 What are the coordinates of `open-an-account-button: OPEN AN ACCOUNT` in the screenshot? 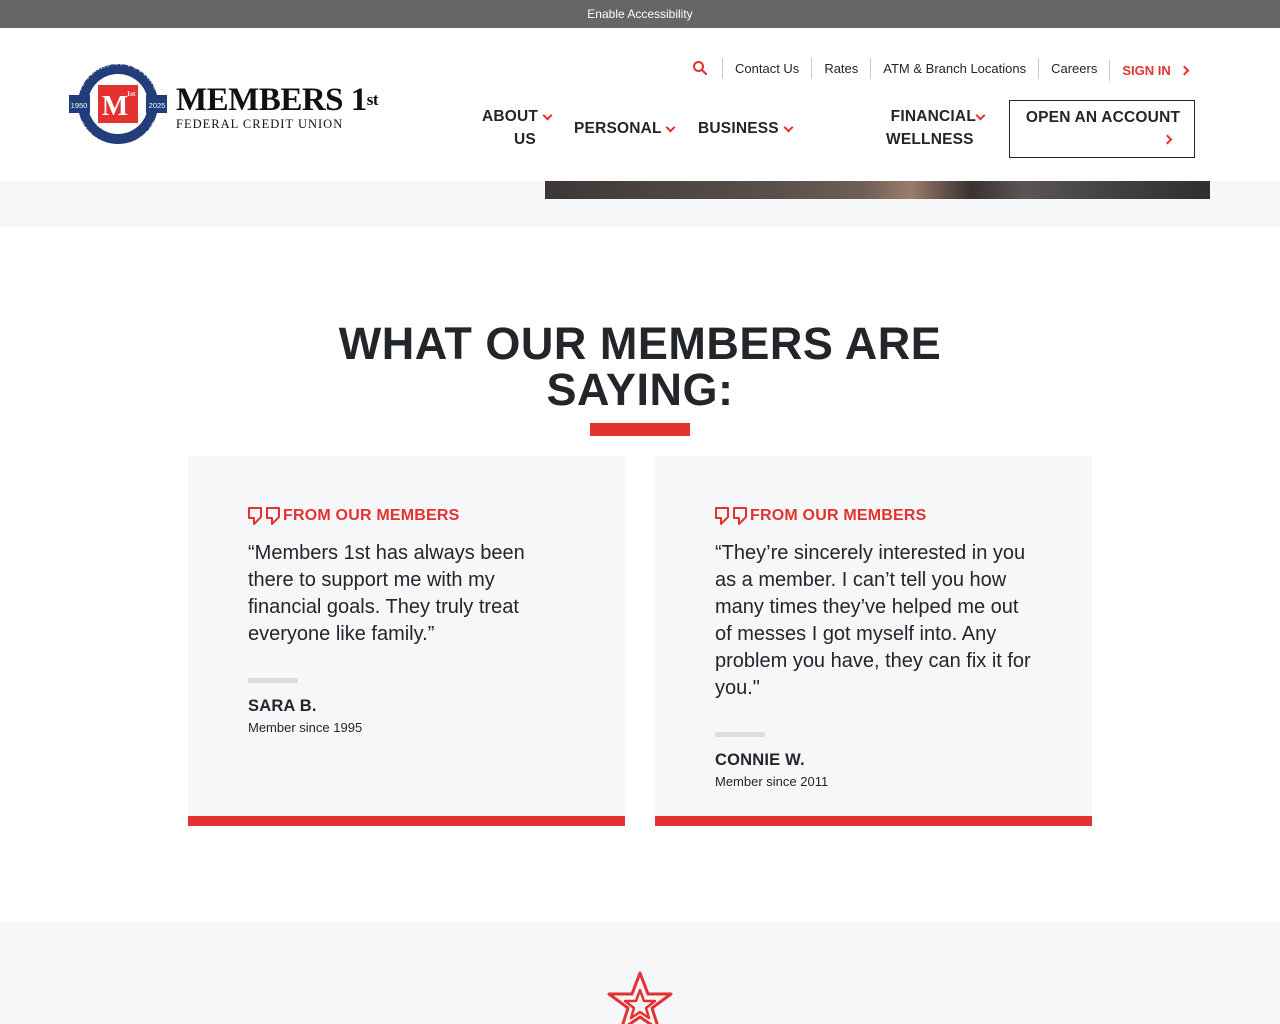 It's located at (1102, 129).